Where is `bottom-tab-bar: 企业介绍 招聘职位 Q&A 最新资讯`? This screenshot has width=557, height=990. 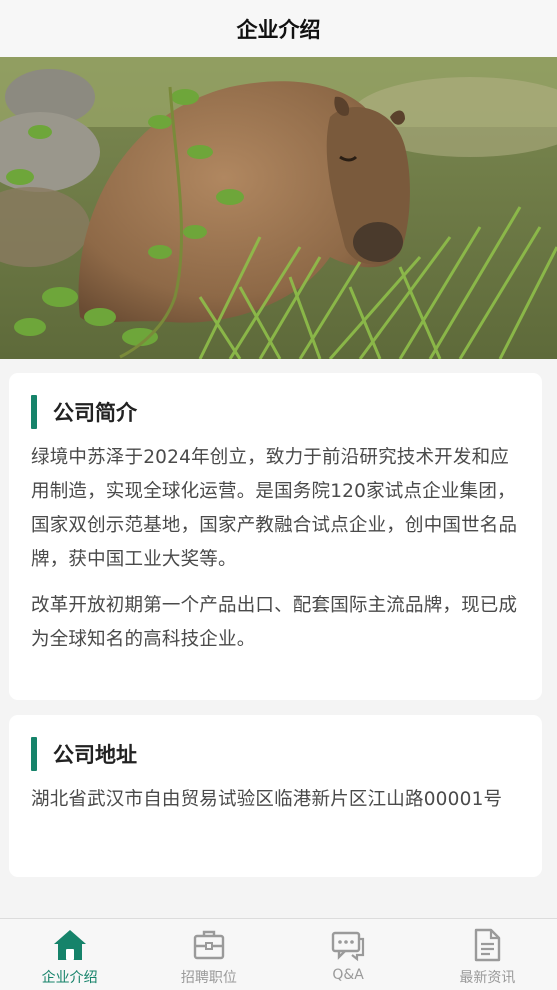 bottom-tab-bar: 企业介绍 招聘职位 Q&A 最新资讯 is located at coordinates (278, 954).